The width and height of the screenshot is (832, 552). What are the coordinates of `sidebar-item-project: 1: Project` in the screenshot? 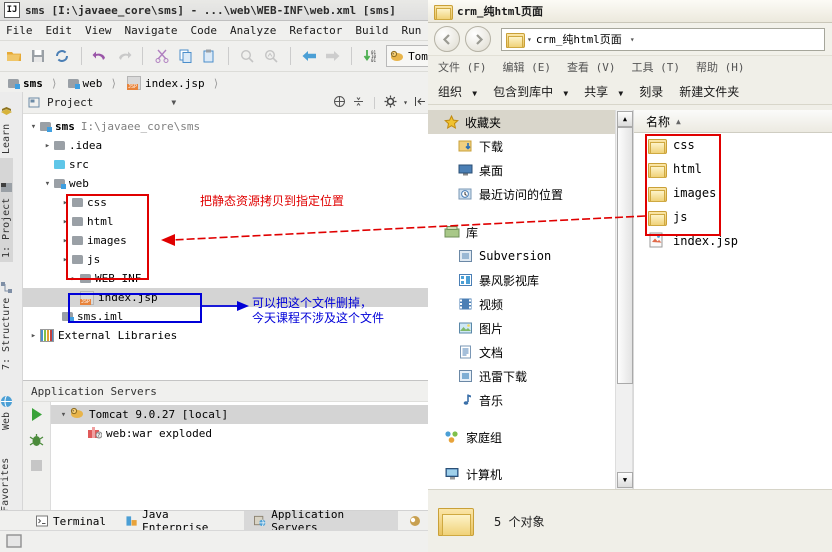 It's located at (6, 210).